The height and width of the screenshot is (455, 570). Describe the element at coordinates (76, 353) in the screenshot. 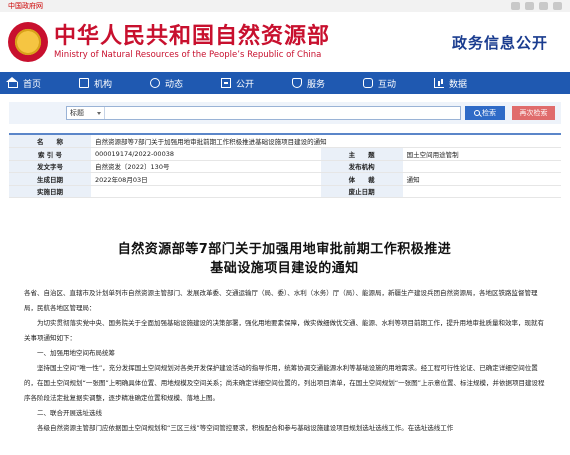

I see `section-heading: 一、加强用地空间布局统筹` at that location.